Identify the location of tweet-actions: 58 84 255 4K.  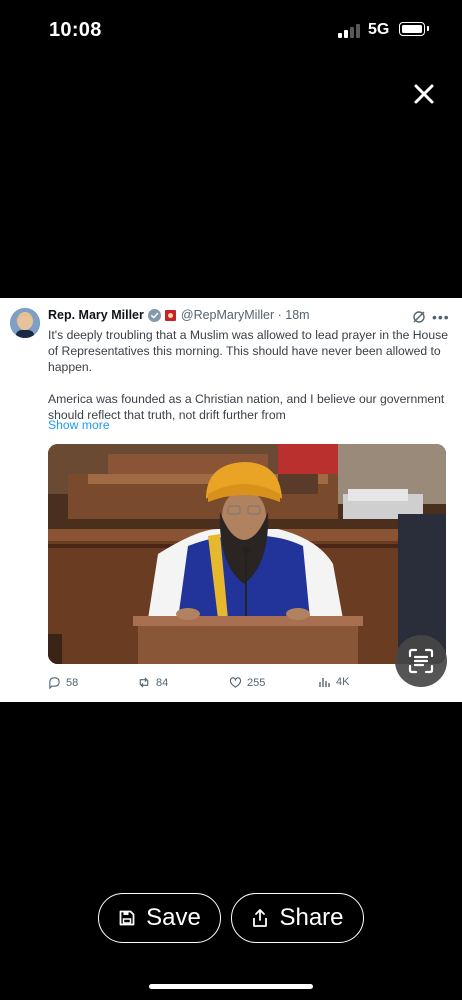
(231, 686).